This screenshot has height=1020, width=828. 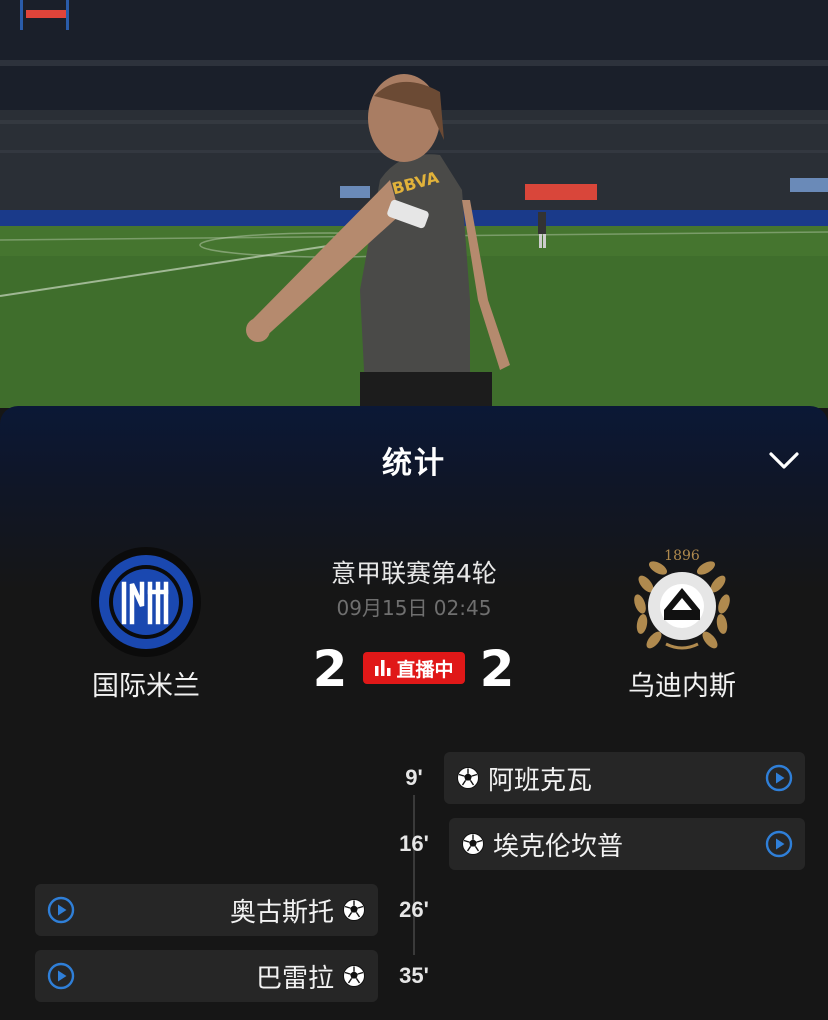 I want to click on match-datetime: 09月15日 02:45, so click(x=414, y=608).